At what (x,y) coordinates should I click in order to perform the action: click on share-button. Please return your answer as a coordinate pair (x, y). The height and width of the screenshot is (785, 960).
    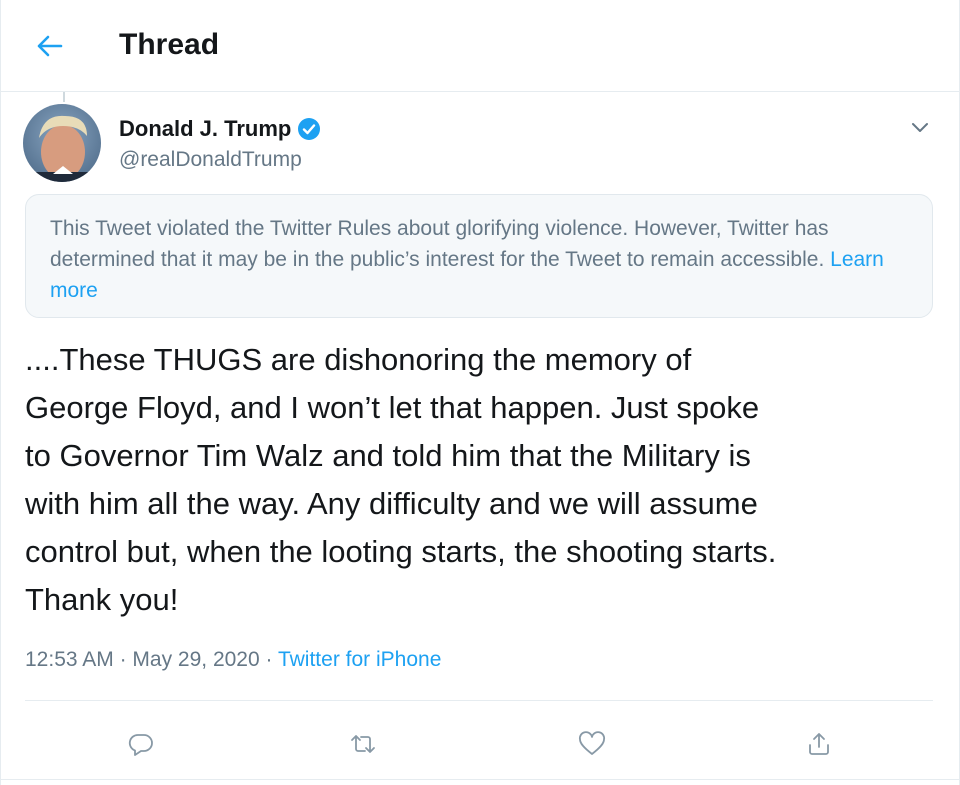
    Looking at the image, I should click on (819, 744).